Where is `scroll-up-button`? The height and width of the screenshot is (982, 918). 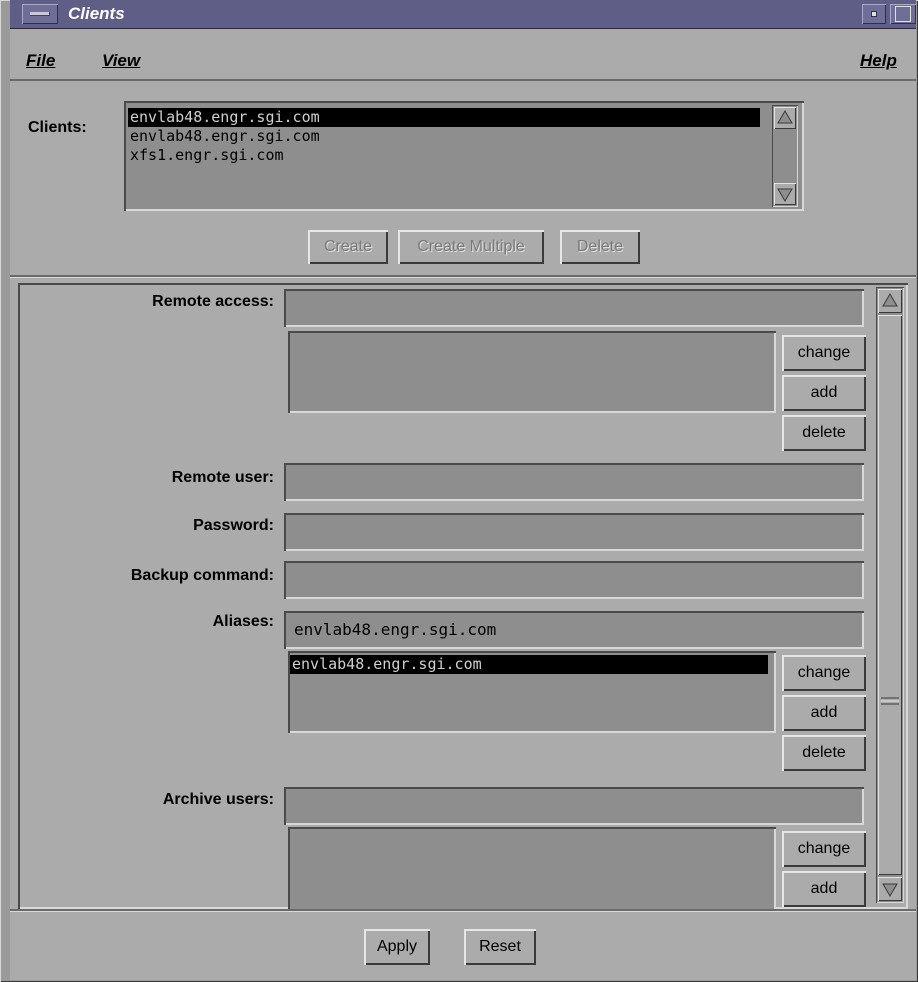 scroll-up-button is located at coordinates (785, 118).